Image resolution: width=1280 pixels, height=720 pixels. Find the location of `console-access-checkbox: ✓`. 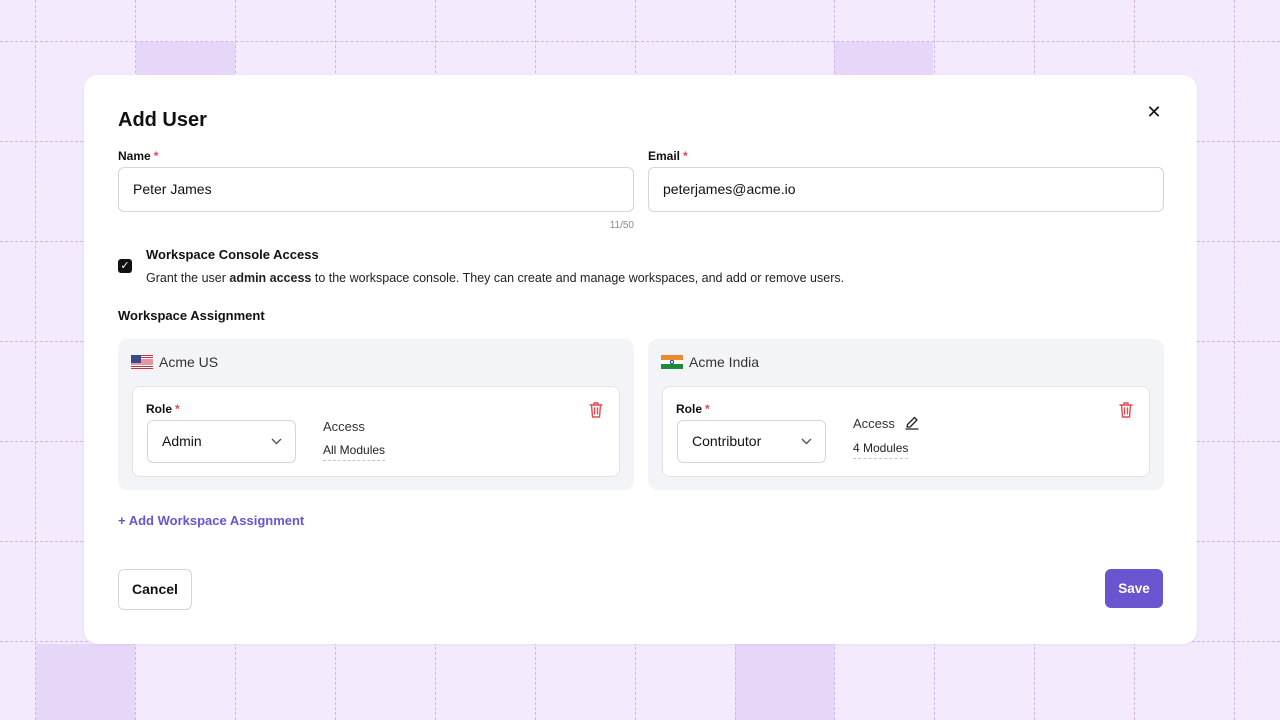

console-access-checkbox: ✓ is located at coordinates (125, 266).